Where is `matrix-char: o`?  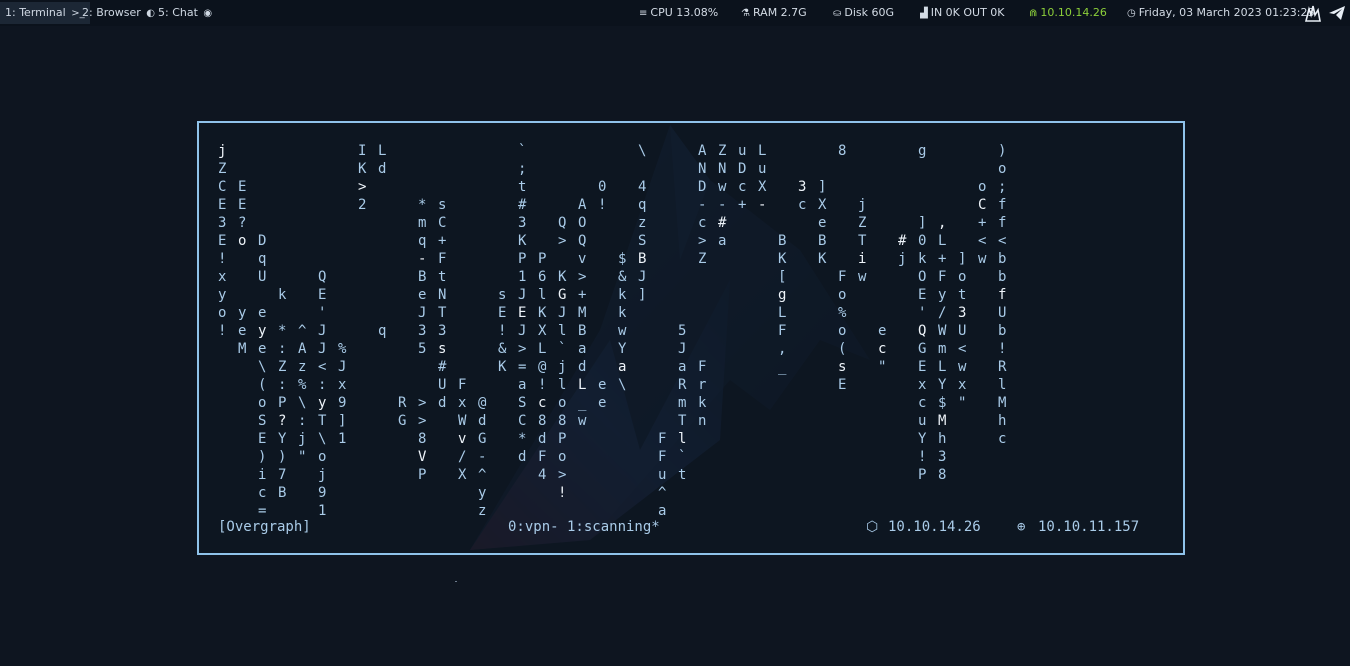
matrix-char: o is located at coordinates (222, 313).